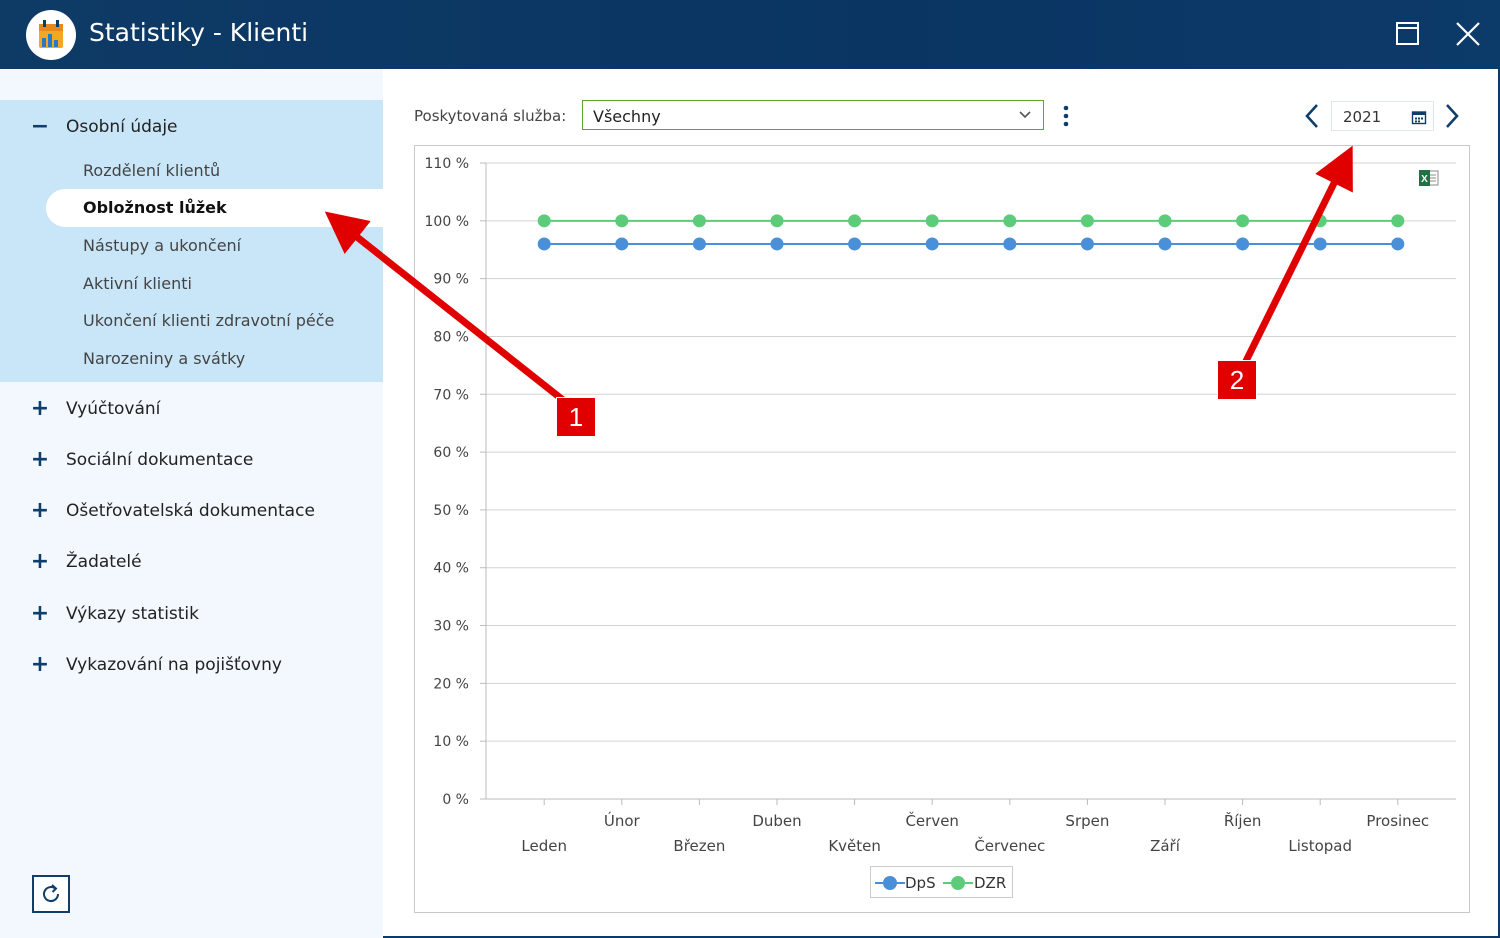 The image size is (1500, 938). What do you see at coordinates (451, 337) in the screenshot?
I see `y-tick-label: 80 %` at bounding box center [451, 337].